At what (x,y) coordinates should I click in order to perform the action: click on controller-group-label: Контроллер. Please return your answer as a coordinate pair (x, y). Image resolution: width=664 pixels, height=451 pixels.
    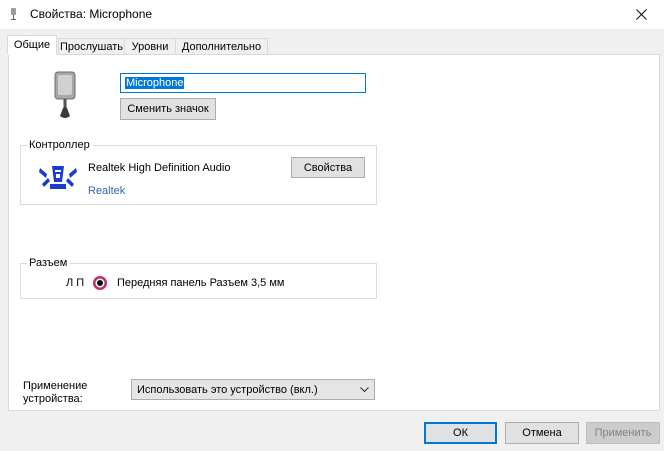
    Looking at the image, I should click on (59, 145).